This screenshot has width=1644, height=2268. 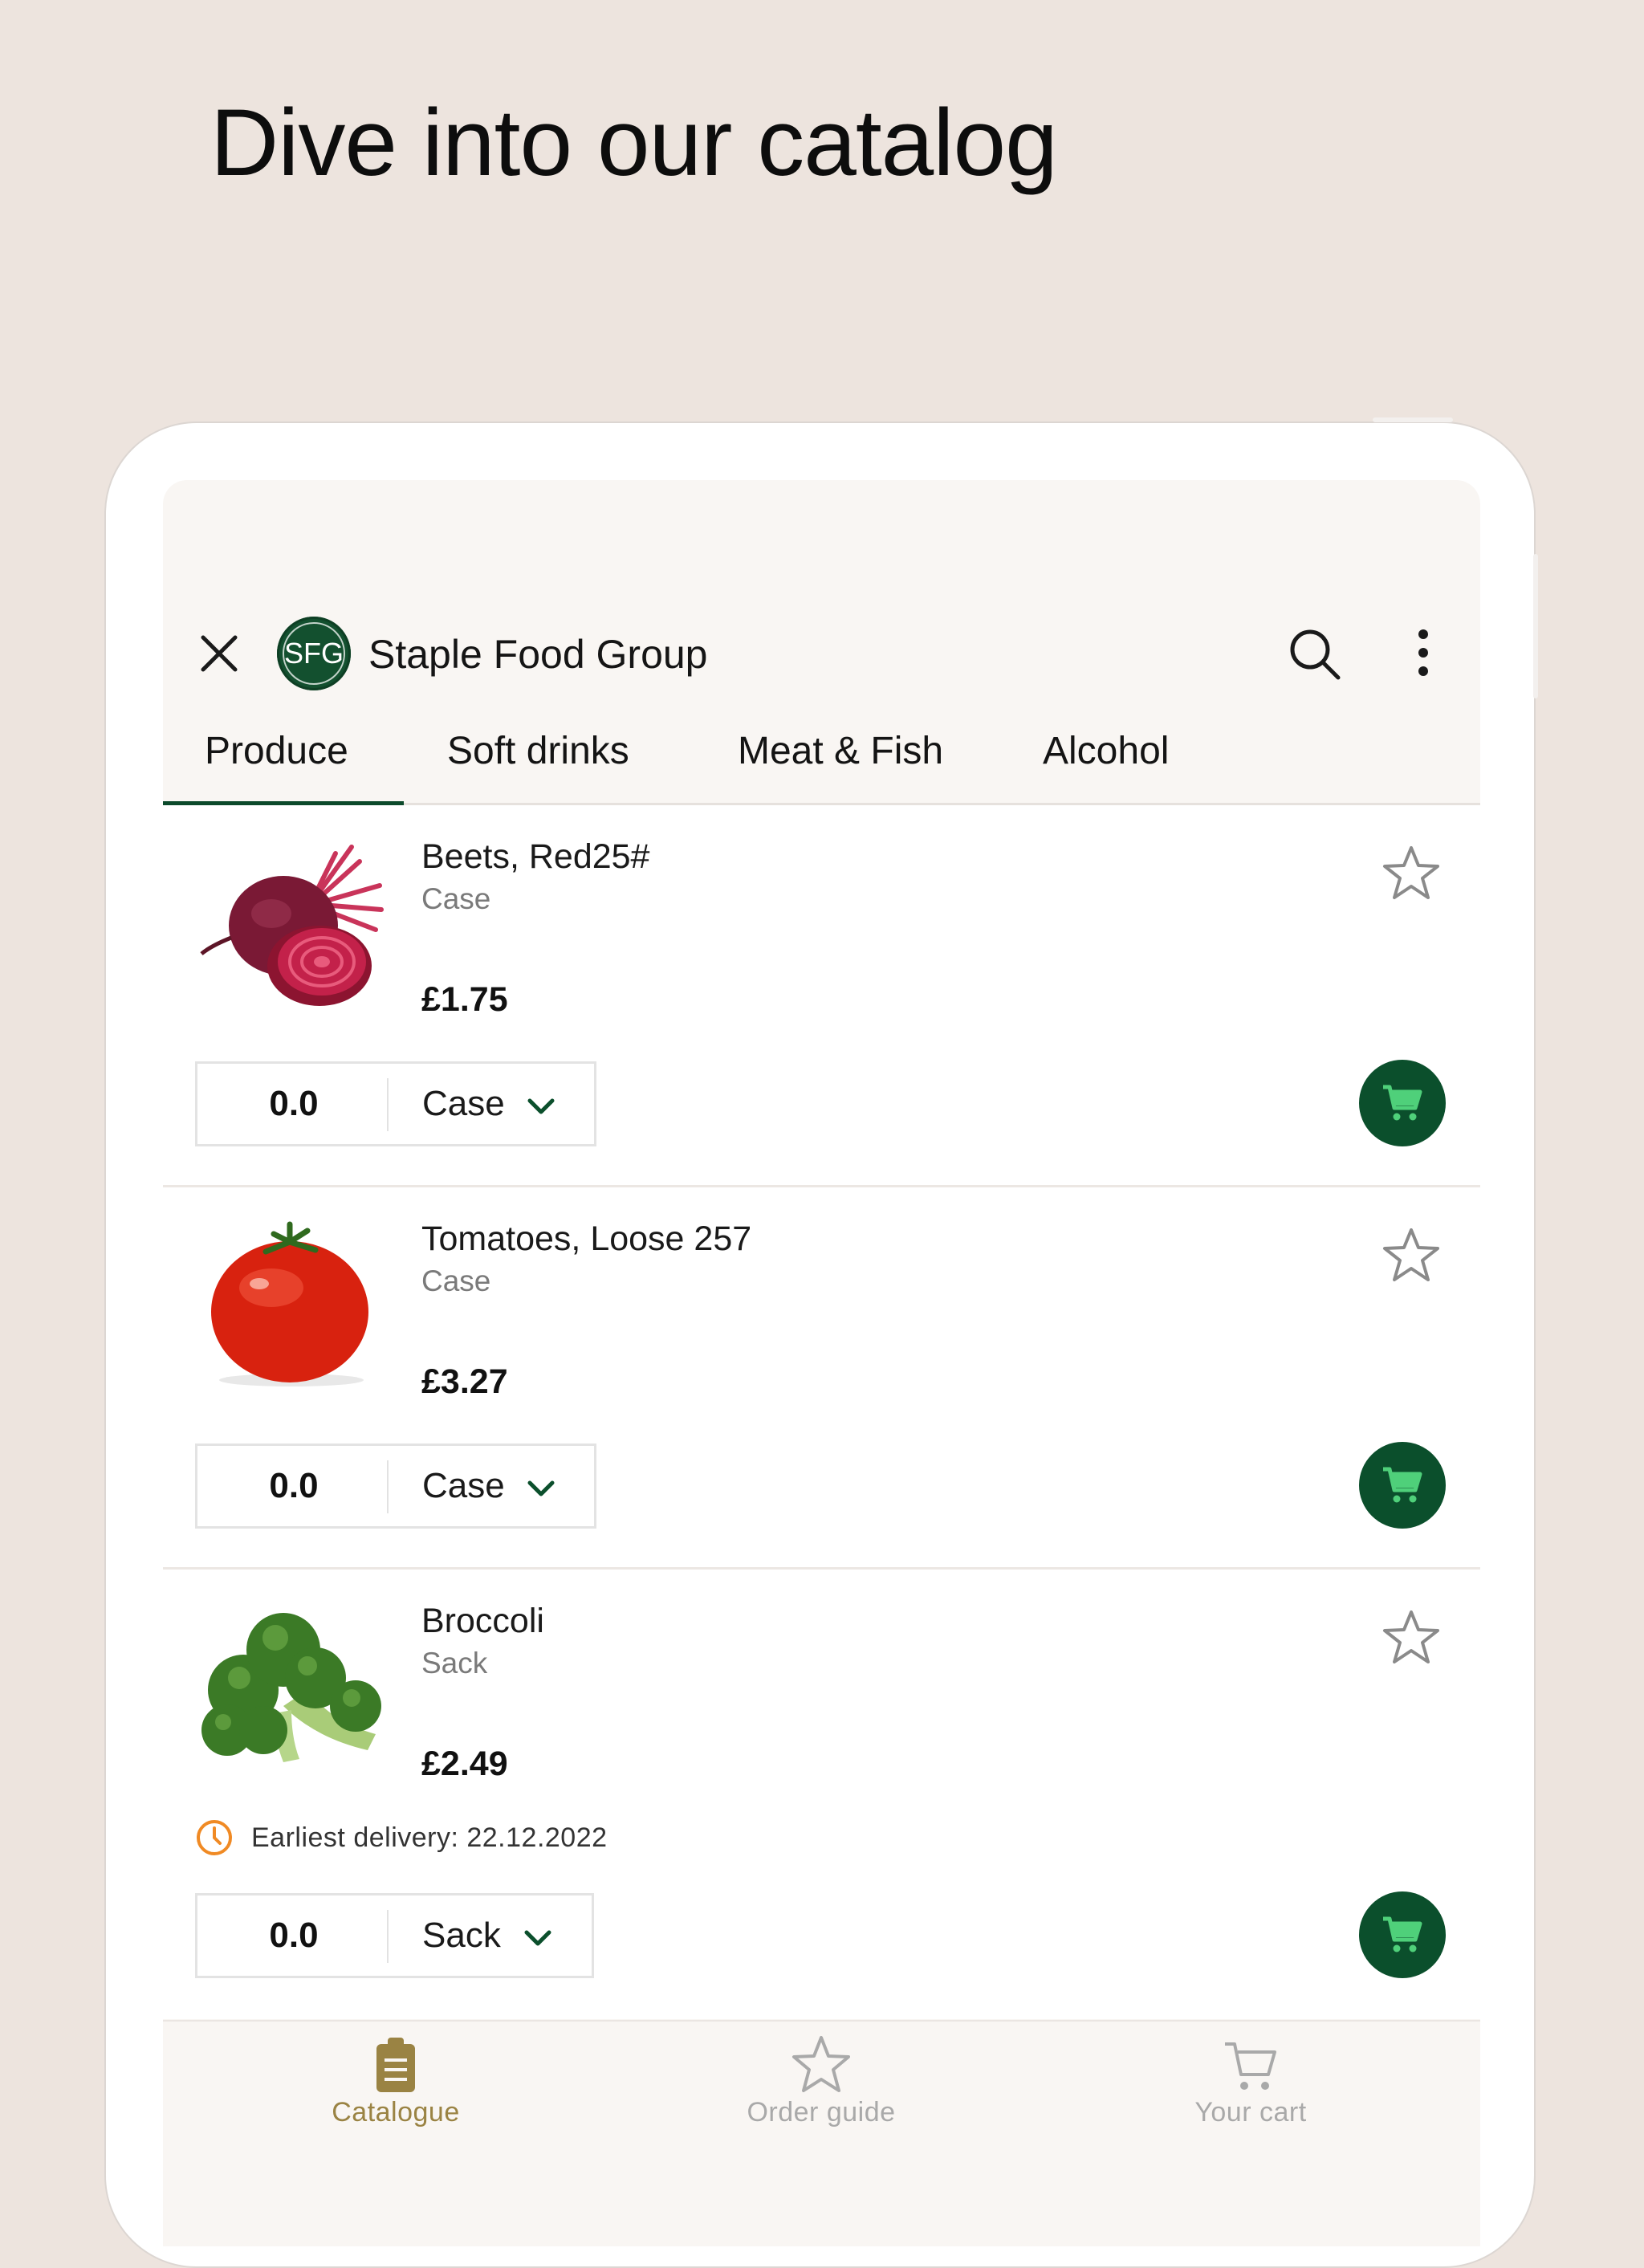 I want to click on product-card: Tomatoes, Loose 257 Case £3.27 0.0 Case, so click(x=821, y=1378).